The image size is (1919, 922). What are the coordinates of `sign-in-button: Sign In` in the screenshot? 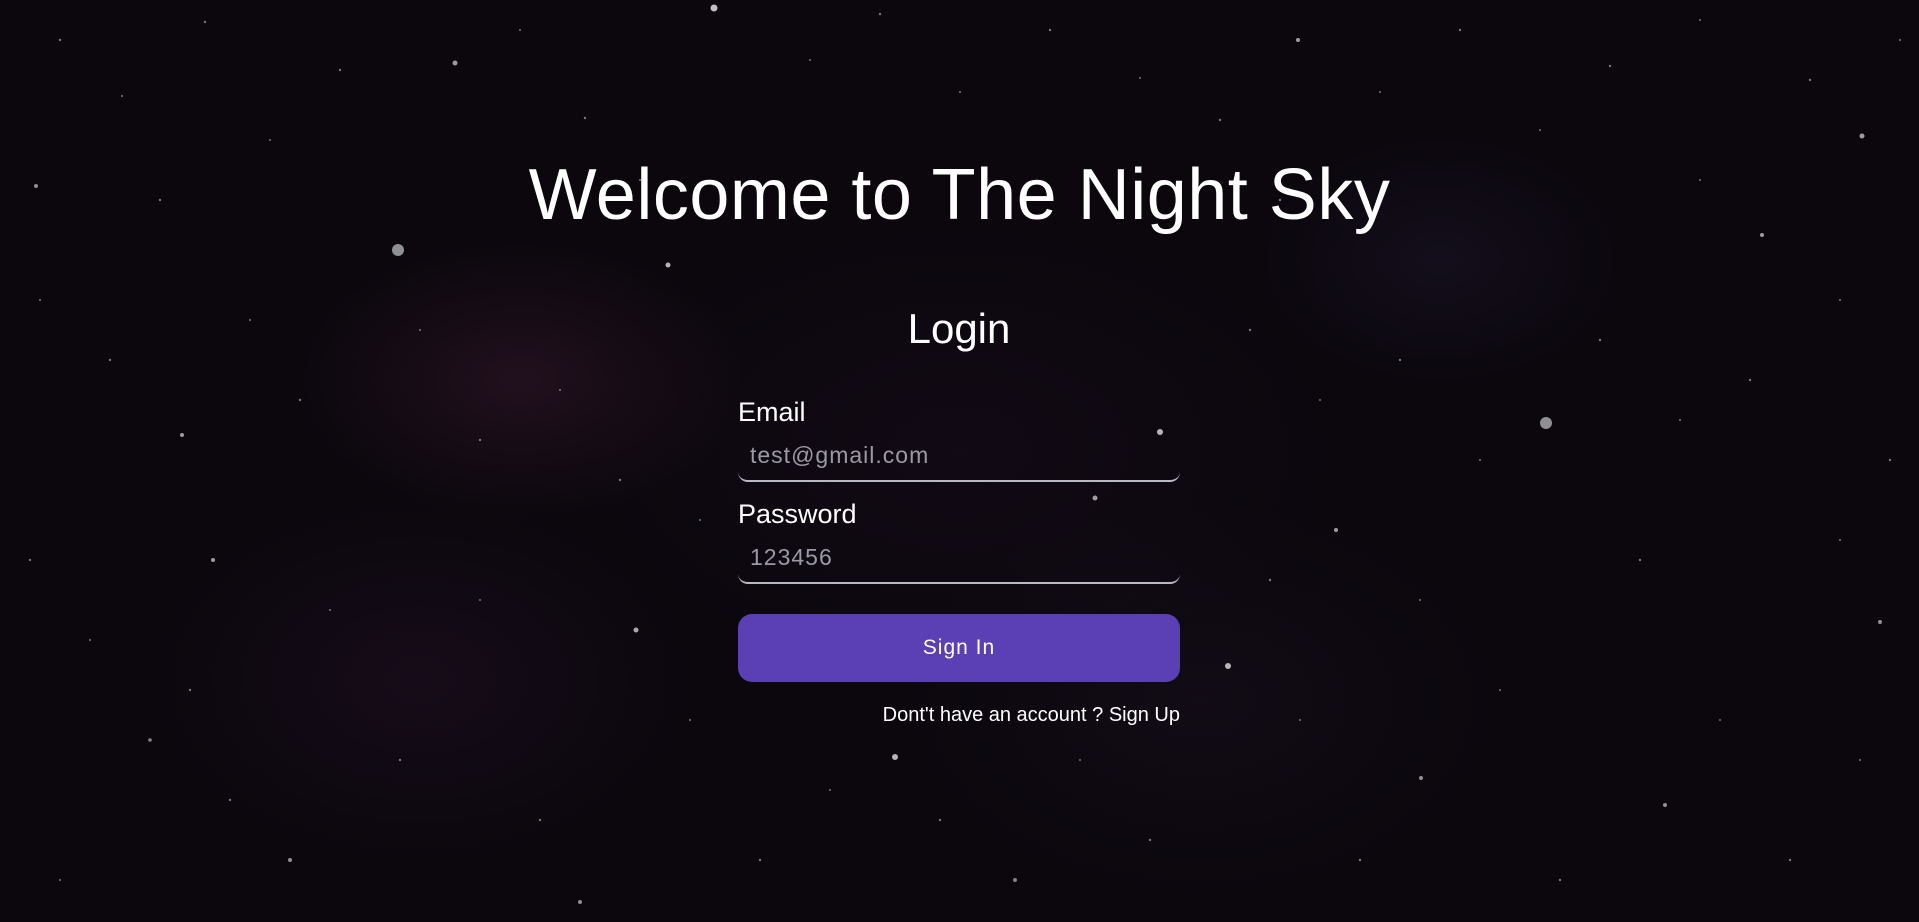 It's located at (959, 648).